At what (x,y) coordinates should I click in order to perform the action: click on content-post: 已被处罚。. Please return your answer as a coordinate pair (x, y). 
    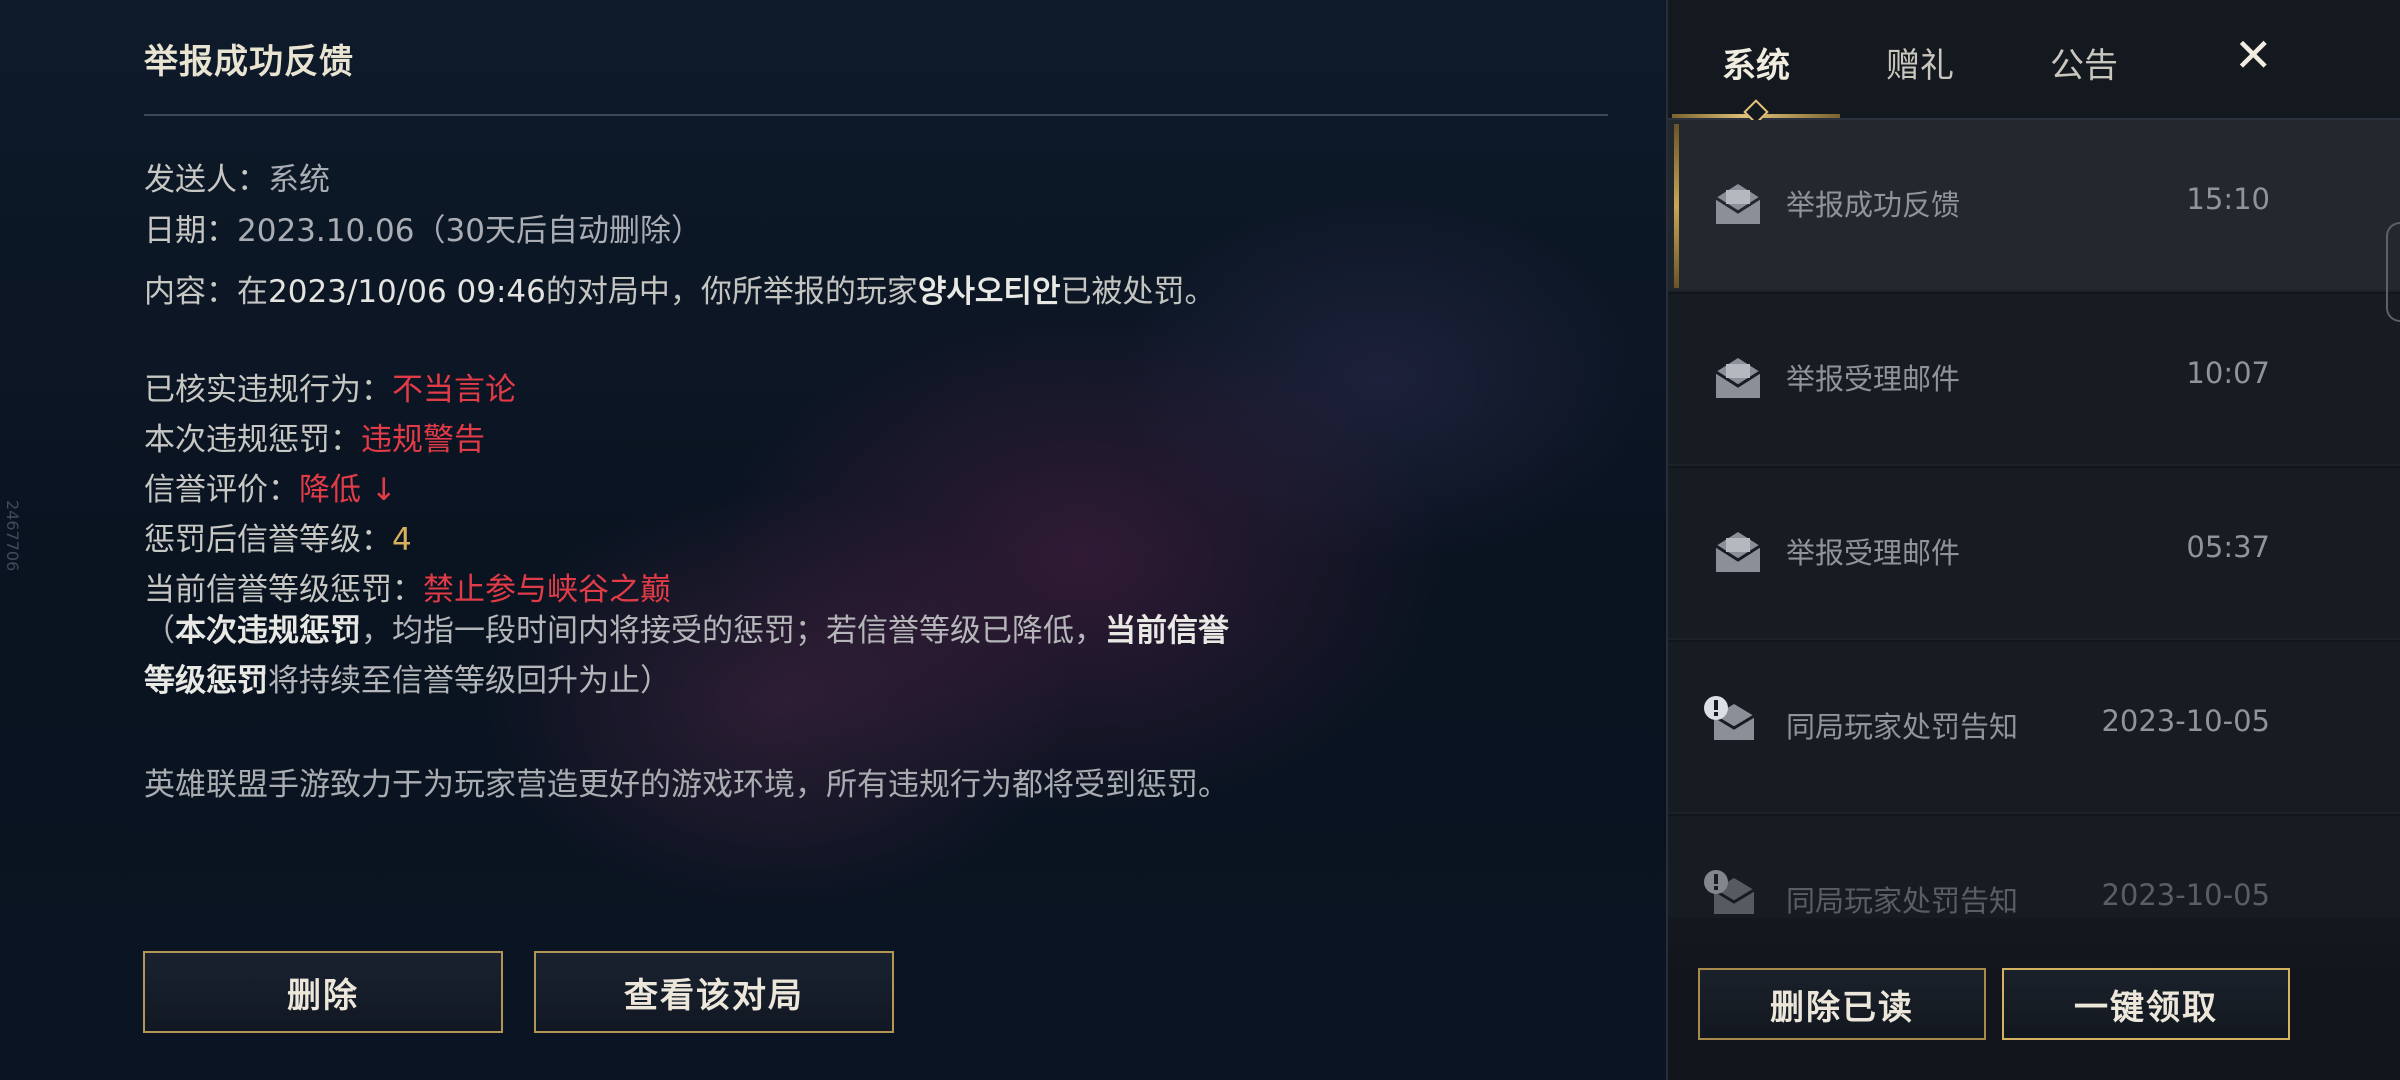
    Looking at the image, I should click on (1138, 292).